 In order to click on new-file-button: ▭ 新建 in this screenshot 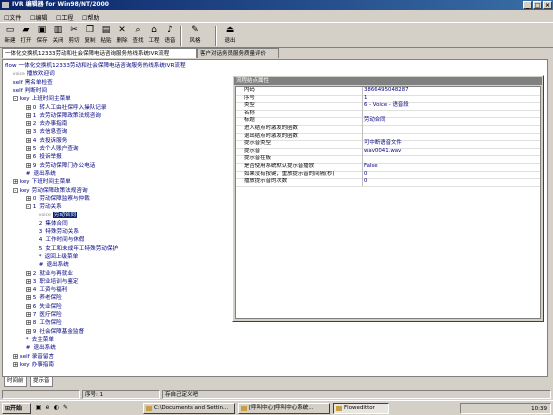, I will do `click(10, 36)`.